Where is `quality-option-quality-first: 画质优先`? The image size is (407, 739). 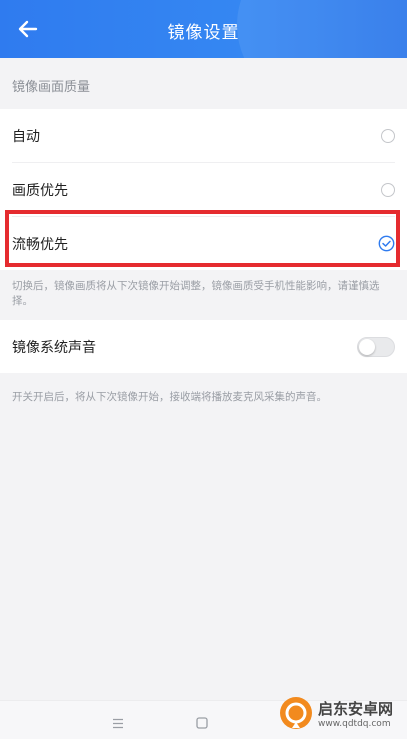
quality-option-quality-first: 画质优先 is located at coordinates (203, 189).